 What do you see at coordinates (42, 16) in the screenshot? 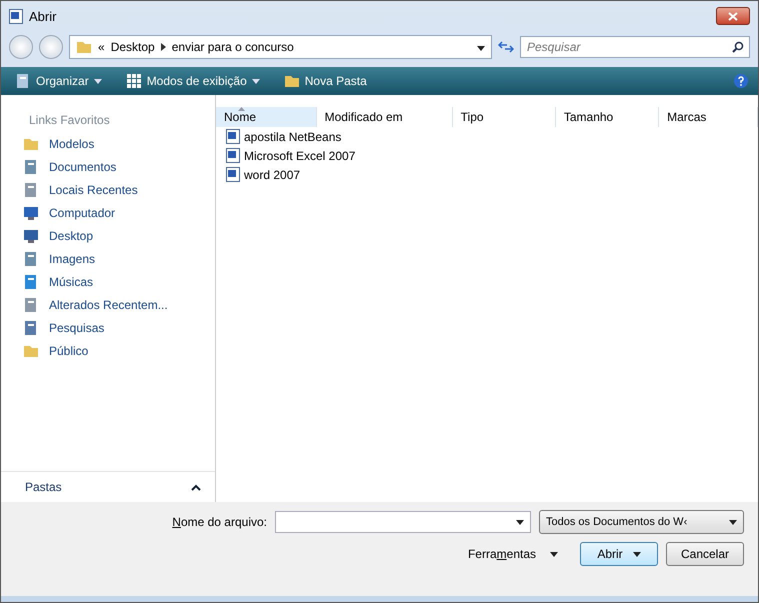
I see `window-title: Abrir` at bounding box center [42, 16].